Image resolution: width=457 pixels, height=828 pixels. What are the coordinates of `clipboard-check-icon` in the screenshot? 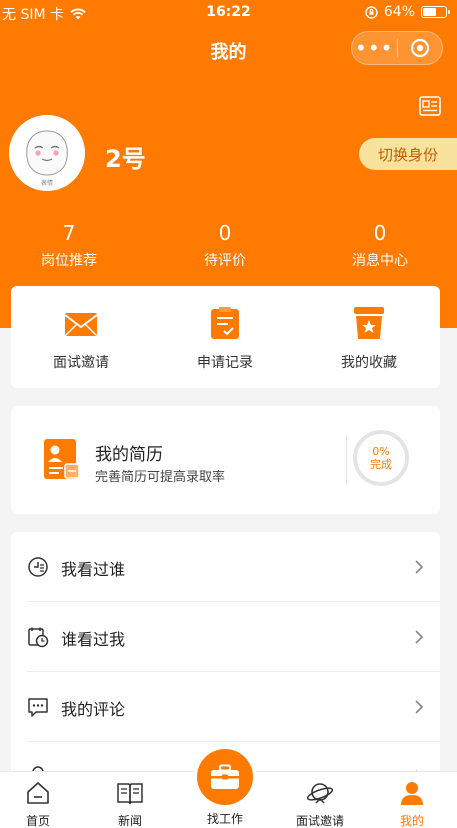 It's located at (225, 323).